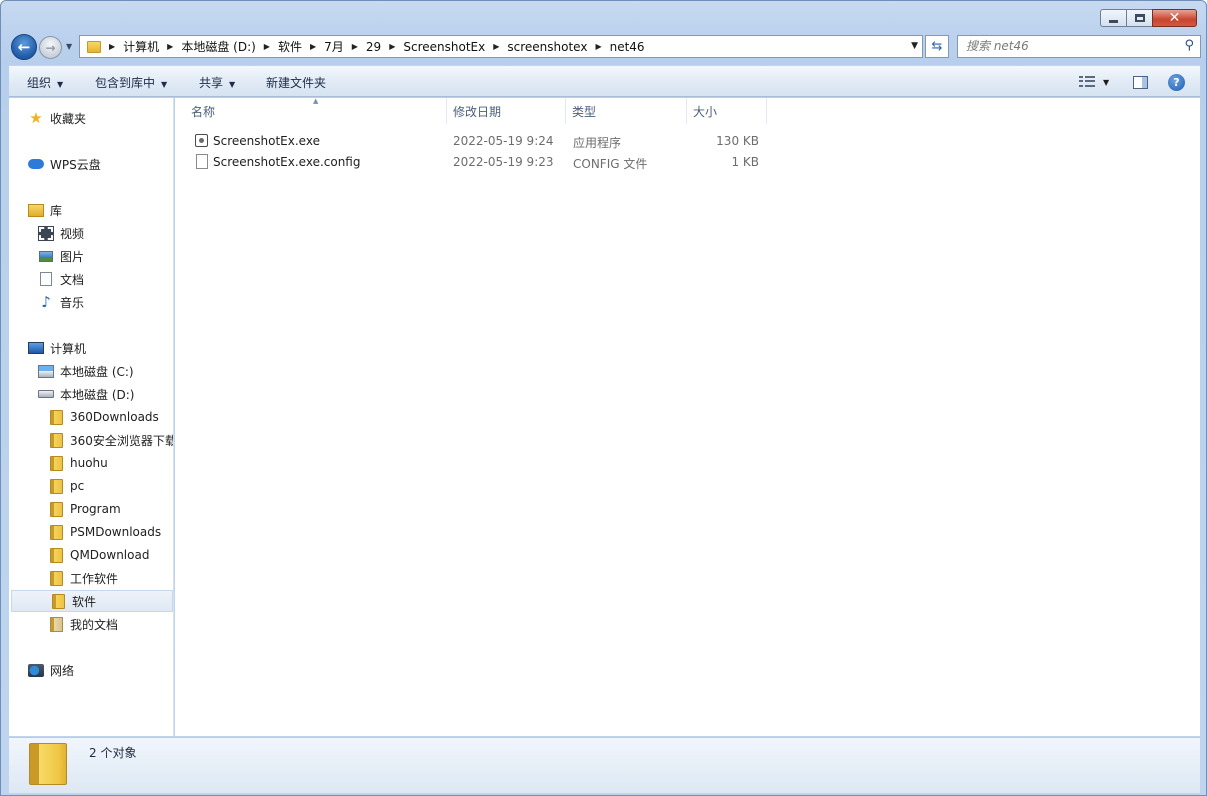 The image size is (1207, 796). What do you see at coordinates (604, 81) in the screenshot?
I see `command-bar: 组织 ▼ 包含到库中 ▼ 共享 ▼ 新建文件夹 ▼ ?` at bounding box center [604, 81].